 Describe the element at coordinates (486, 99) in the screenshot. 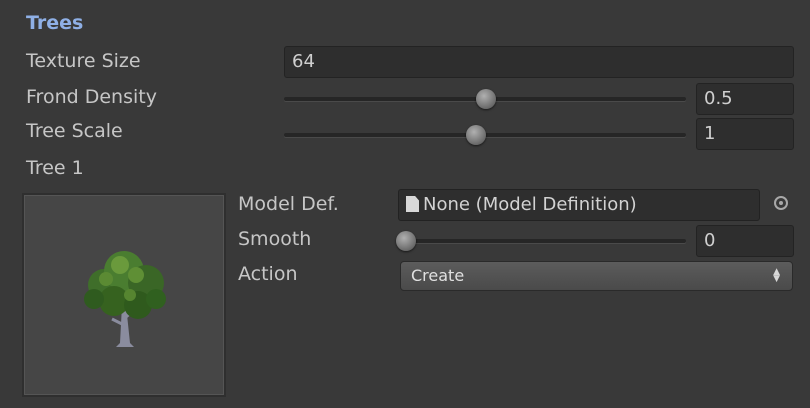

I see `frond-density-slider-thumb` at that location.